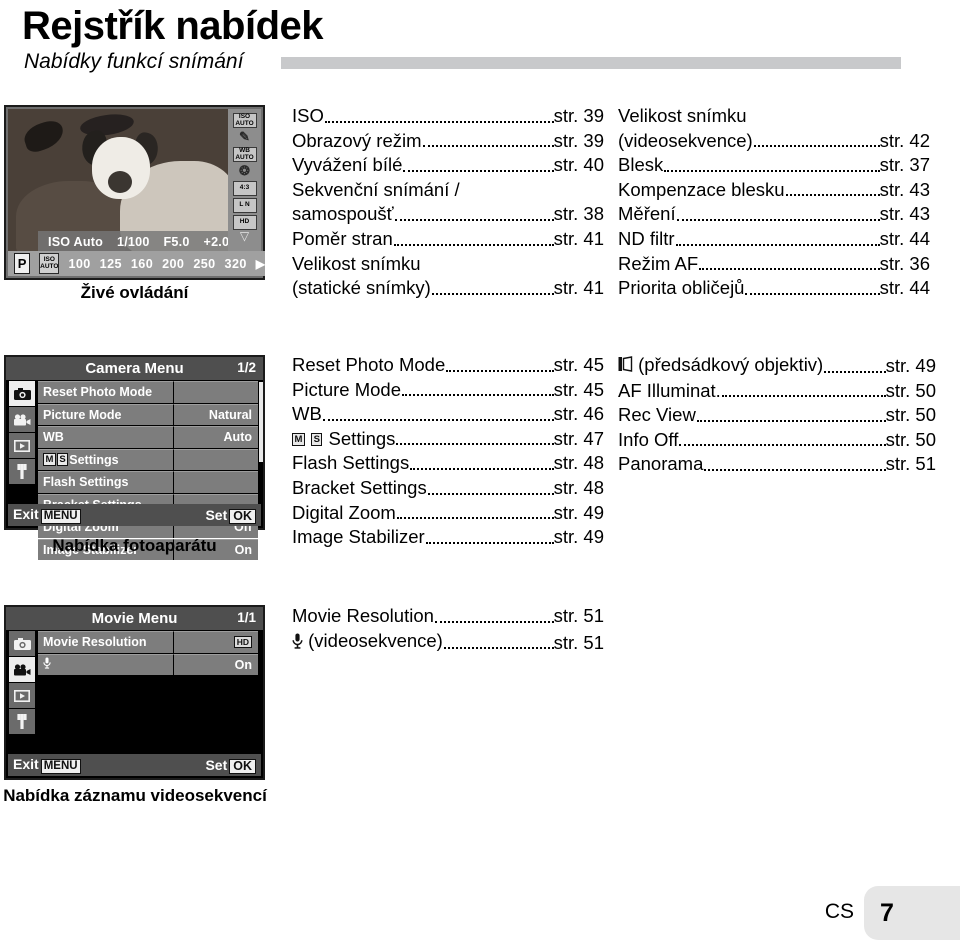  I want to click on camera-menu-title-bar: Camera Menu 1/2, so click(134, 368).